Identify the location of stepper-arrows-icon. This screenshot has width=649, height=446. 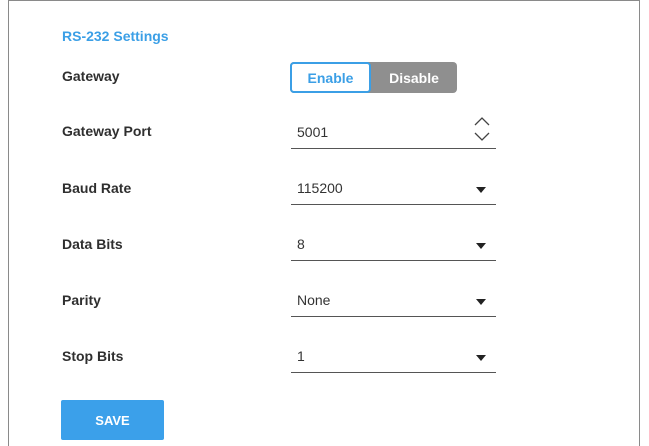
(482, 129).